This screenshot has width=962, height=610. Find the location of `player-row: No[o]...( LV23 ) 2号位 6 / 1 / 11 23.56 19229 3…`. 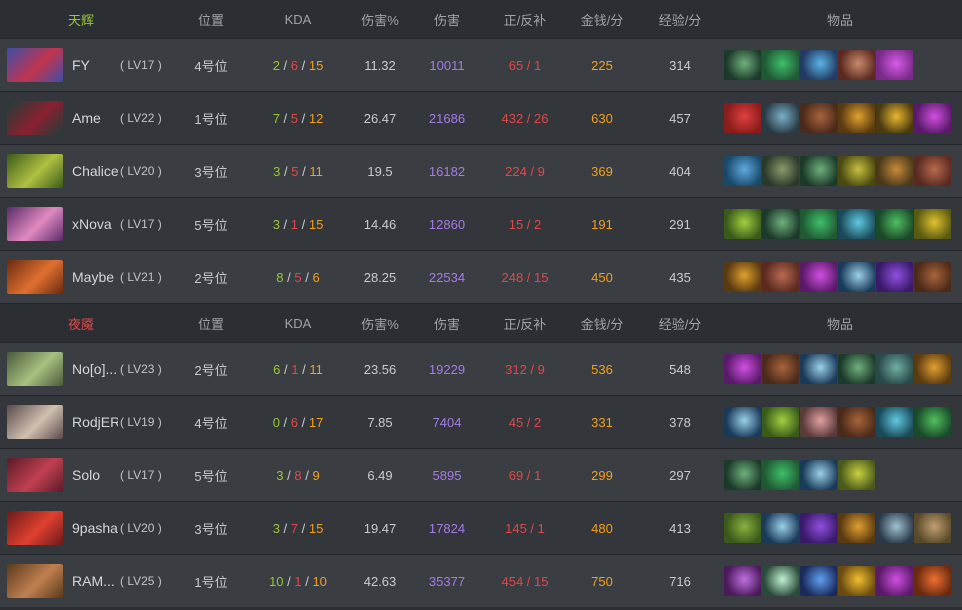

player-row: No[o]...( LV23 ) 2号位 6 / 1 / 11 23.56 19229 3… is located at coordinates (481, 368).